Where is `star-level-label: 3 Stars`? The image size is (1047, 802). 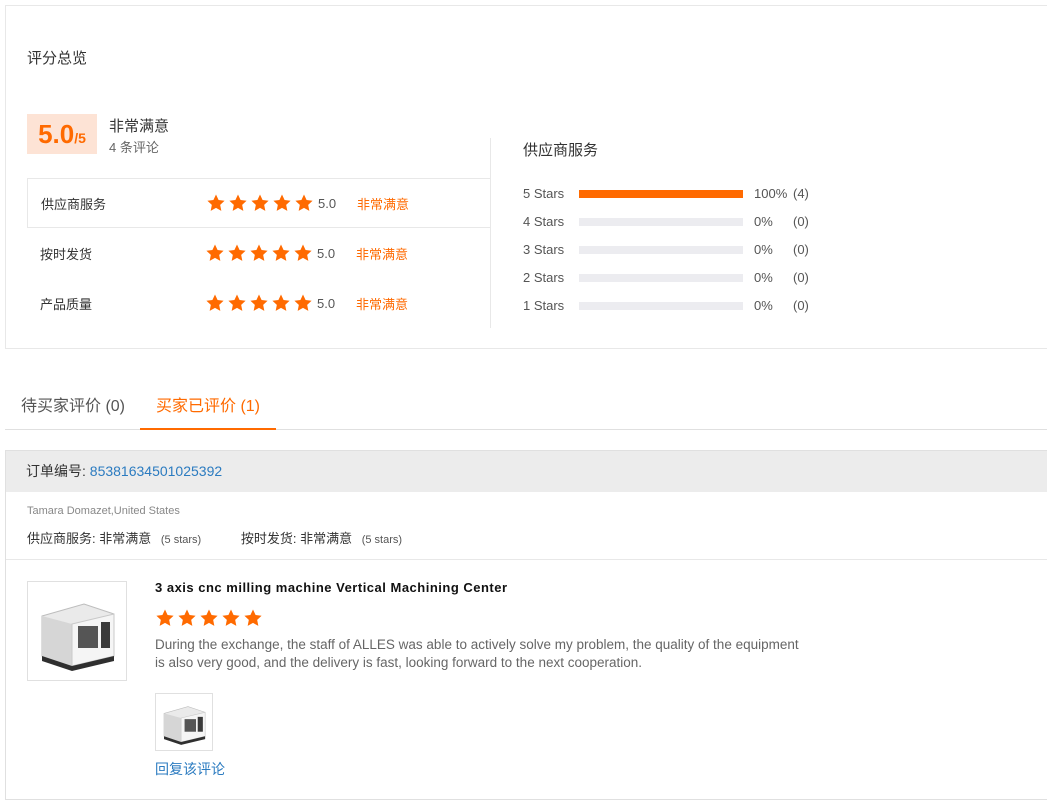 star-level-label: 3 Stars is located at coordinates (544, 249).